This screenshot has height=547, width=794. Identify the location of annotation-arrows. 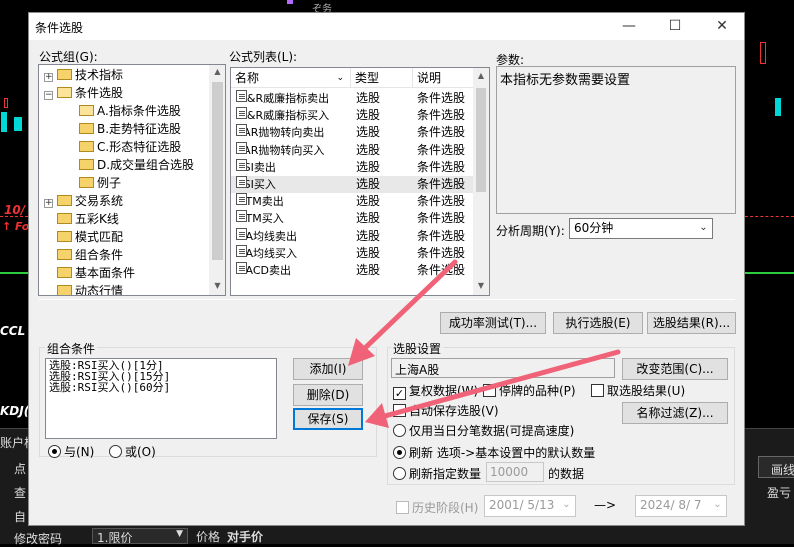
(484, 343).